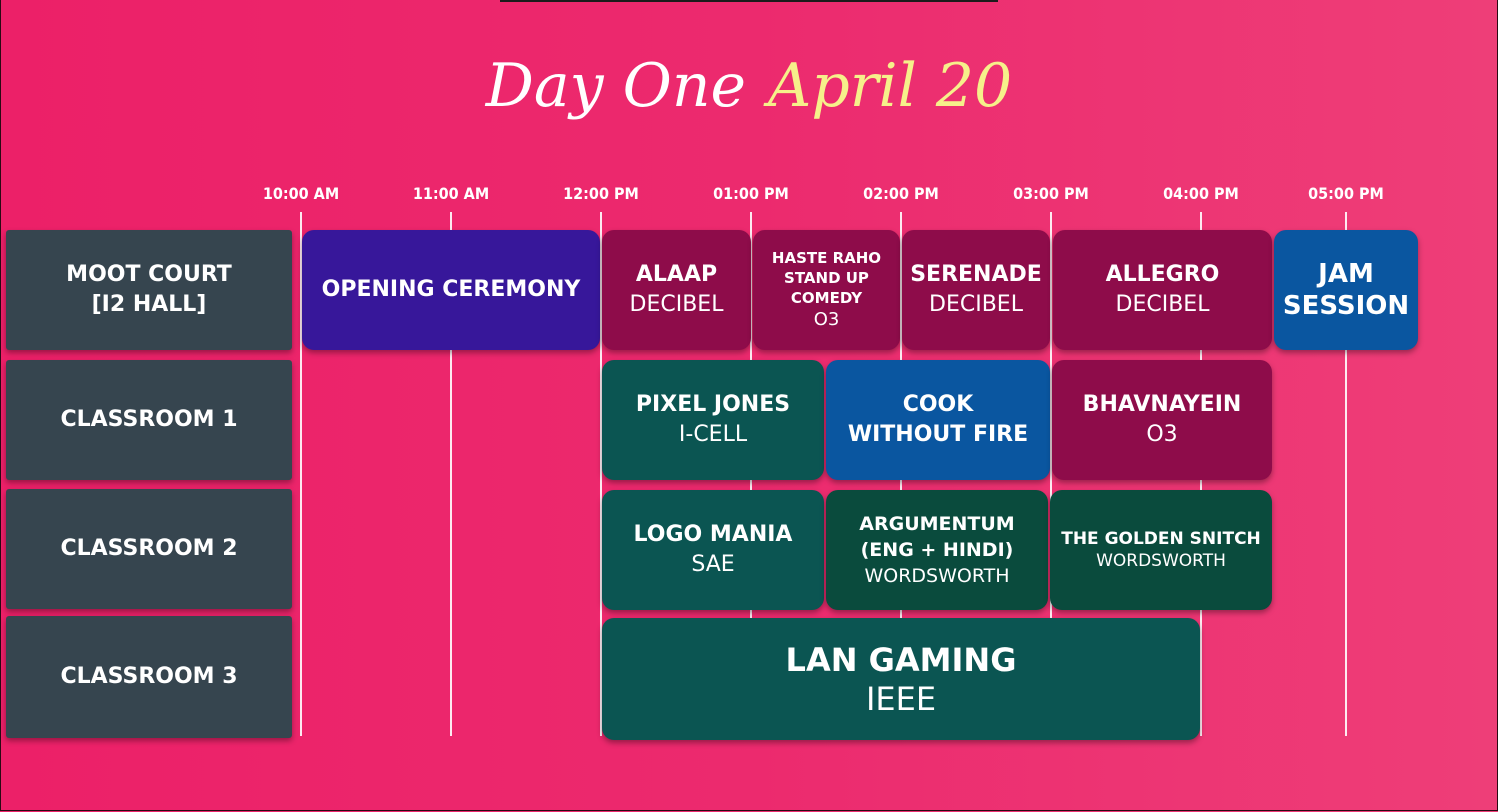 The image size is (1498, 812). What do you see at coordinates (601, 193) in the screenshot?
I see `time-tick: 12:00 PM` at bounding box center [601, 193].